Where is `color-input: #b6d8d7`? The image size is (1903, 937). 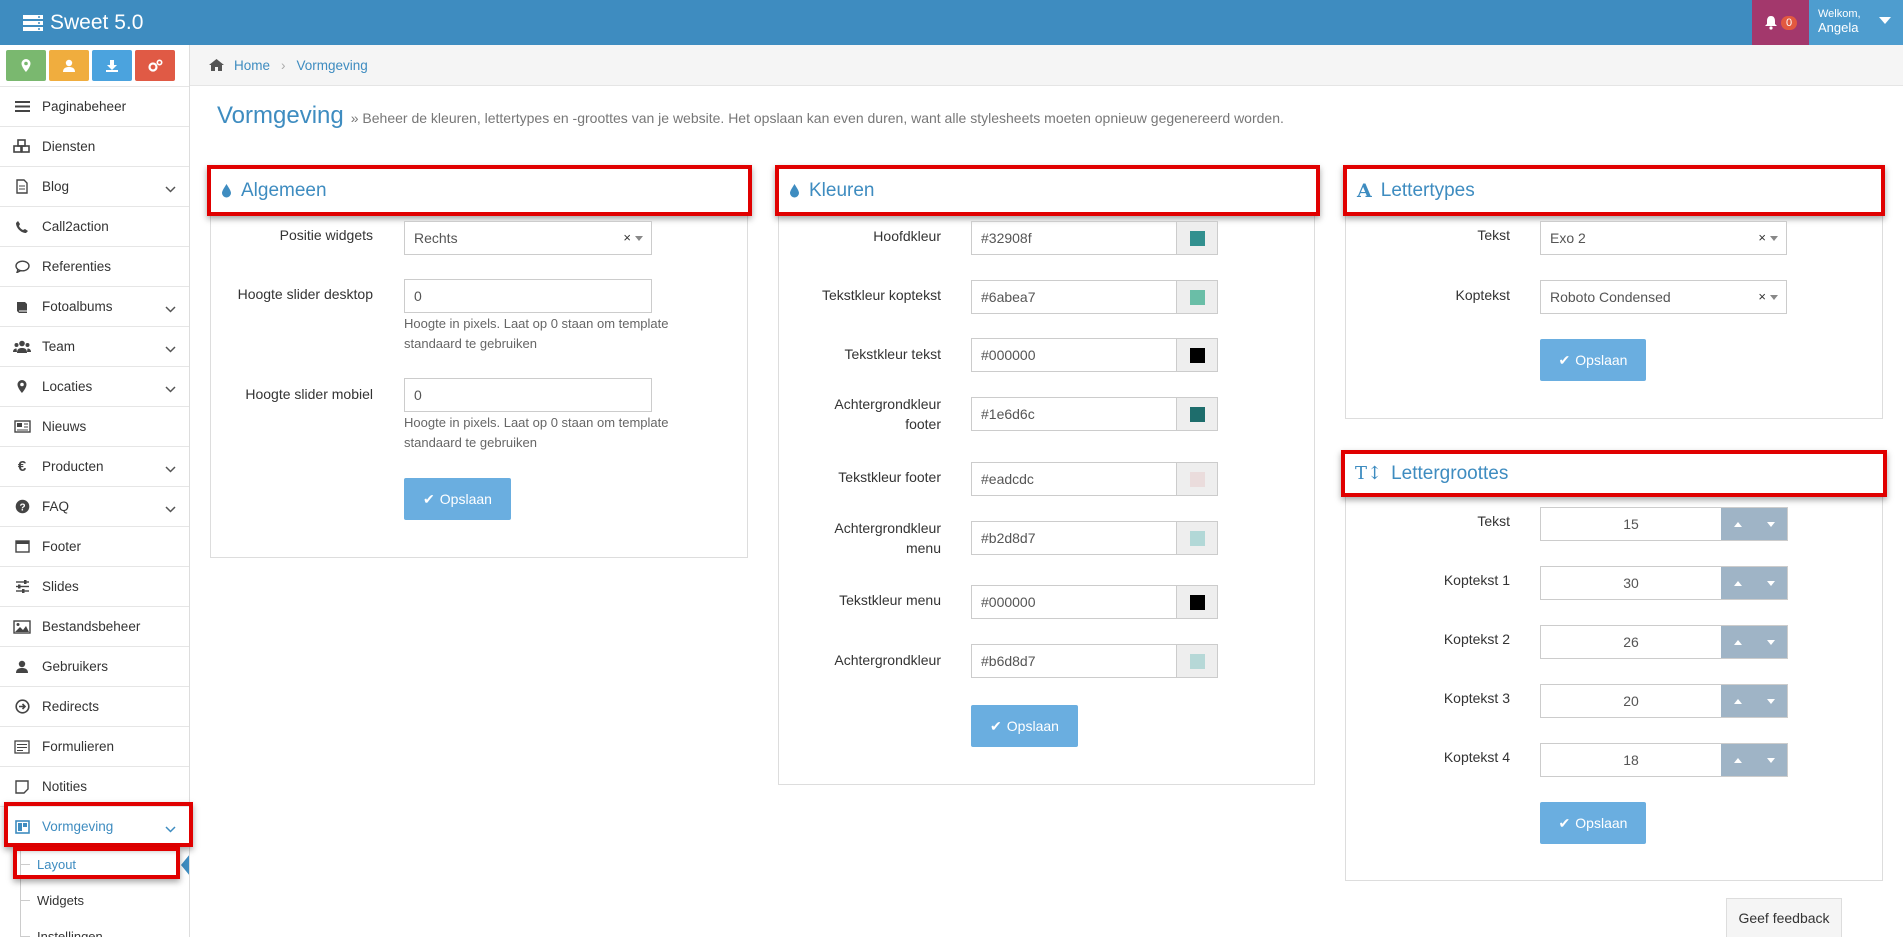
color-input: #b6d8d7 is located at coordinates (1094, 661).